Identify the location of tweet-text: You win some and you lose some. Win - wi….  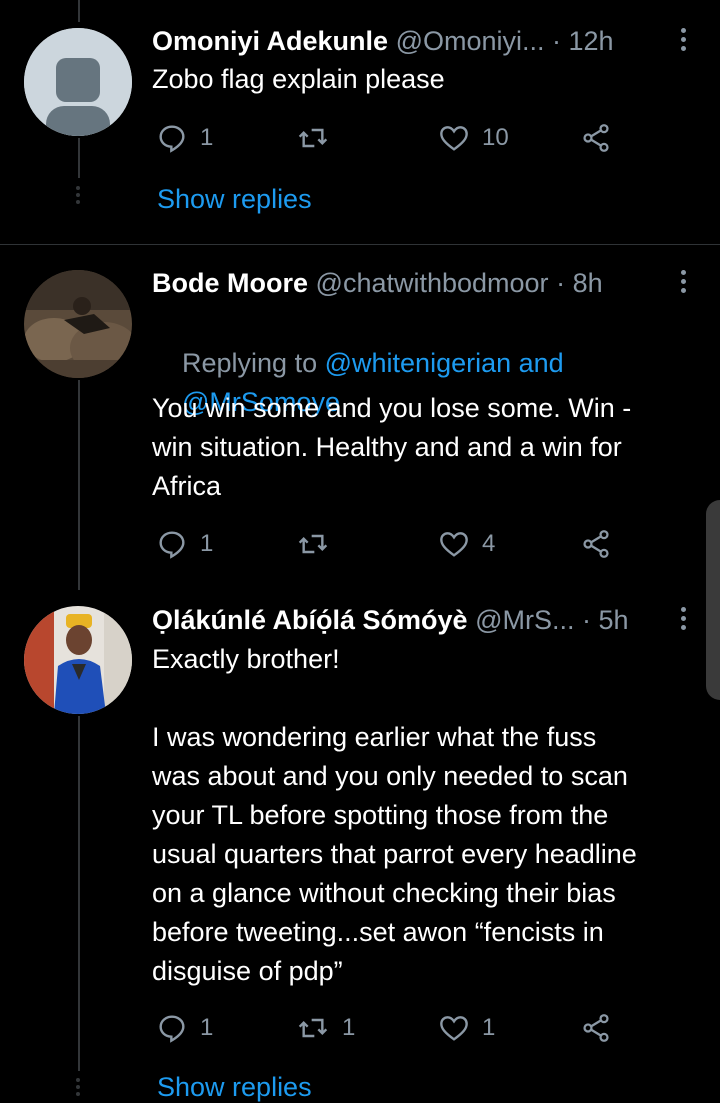
(392, 447).